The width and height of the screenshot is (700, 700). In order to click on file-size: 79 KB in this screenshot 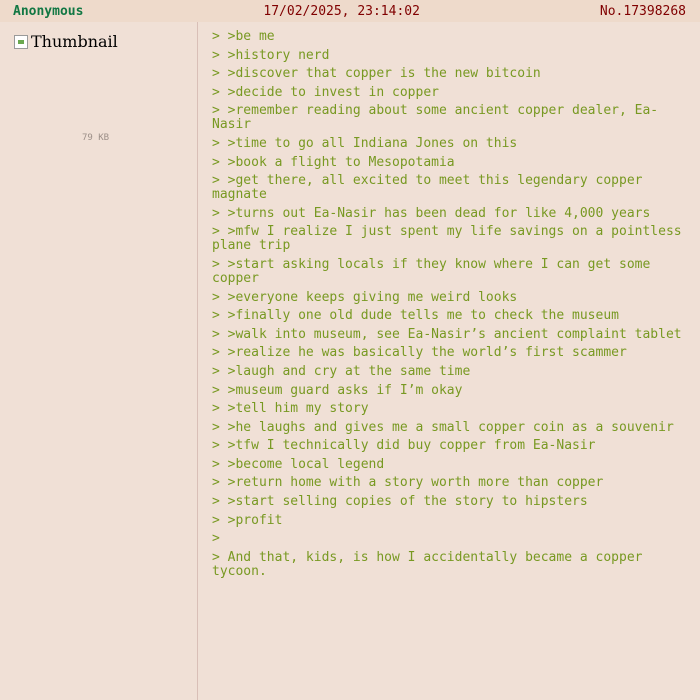, I will do `click(96, 138)`.